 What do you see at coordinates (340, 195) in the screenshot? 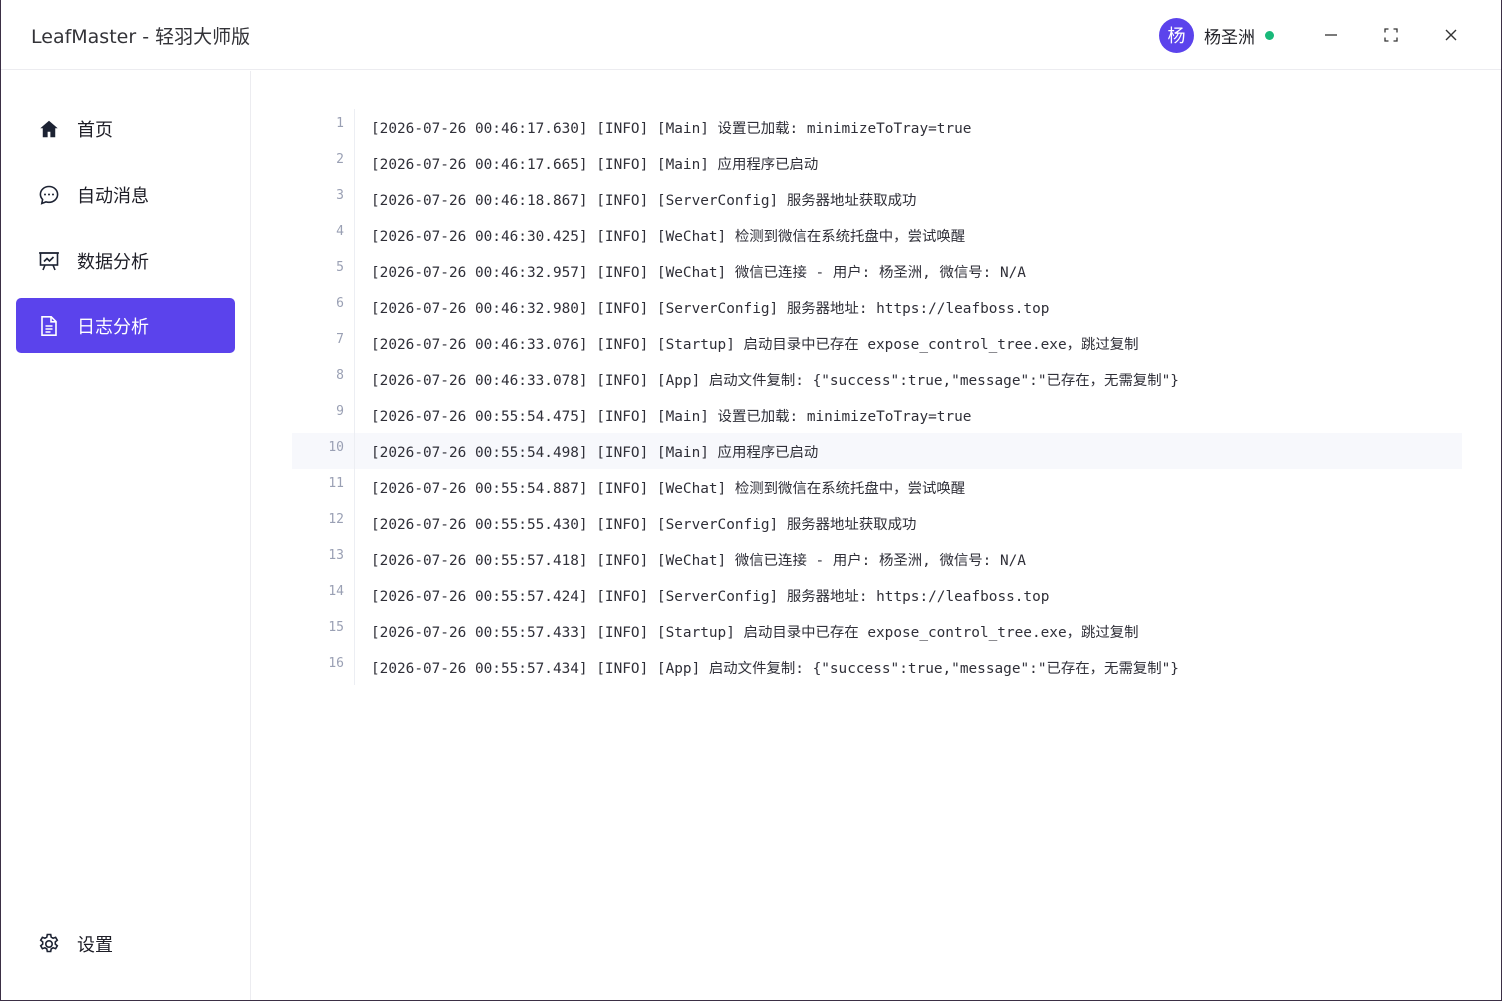
I see `line-number: 3` at bounding box center [340, 195].